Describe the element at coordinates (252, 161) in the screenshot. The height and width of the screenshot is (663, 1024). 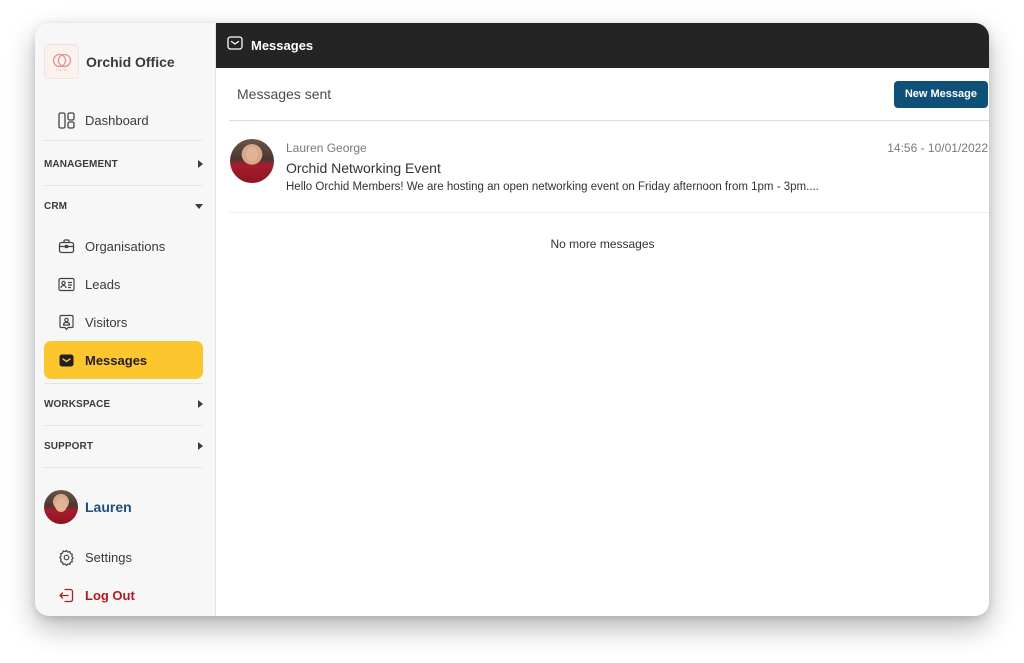
I see `sender-avatar` at that location.